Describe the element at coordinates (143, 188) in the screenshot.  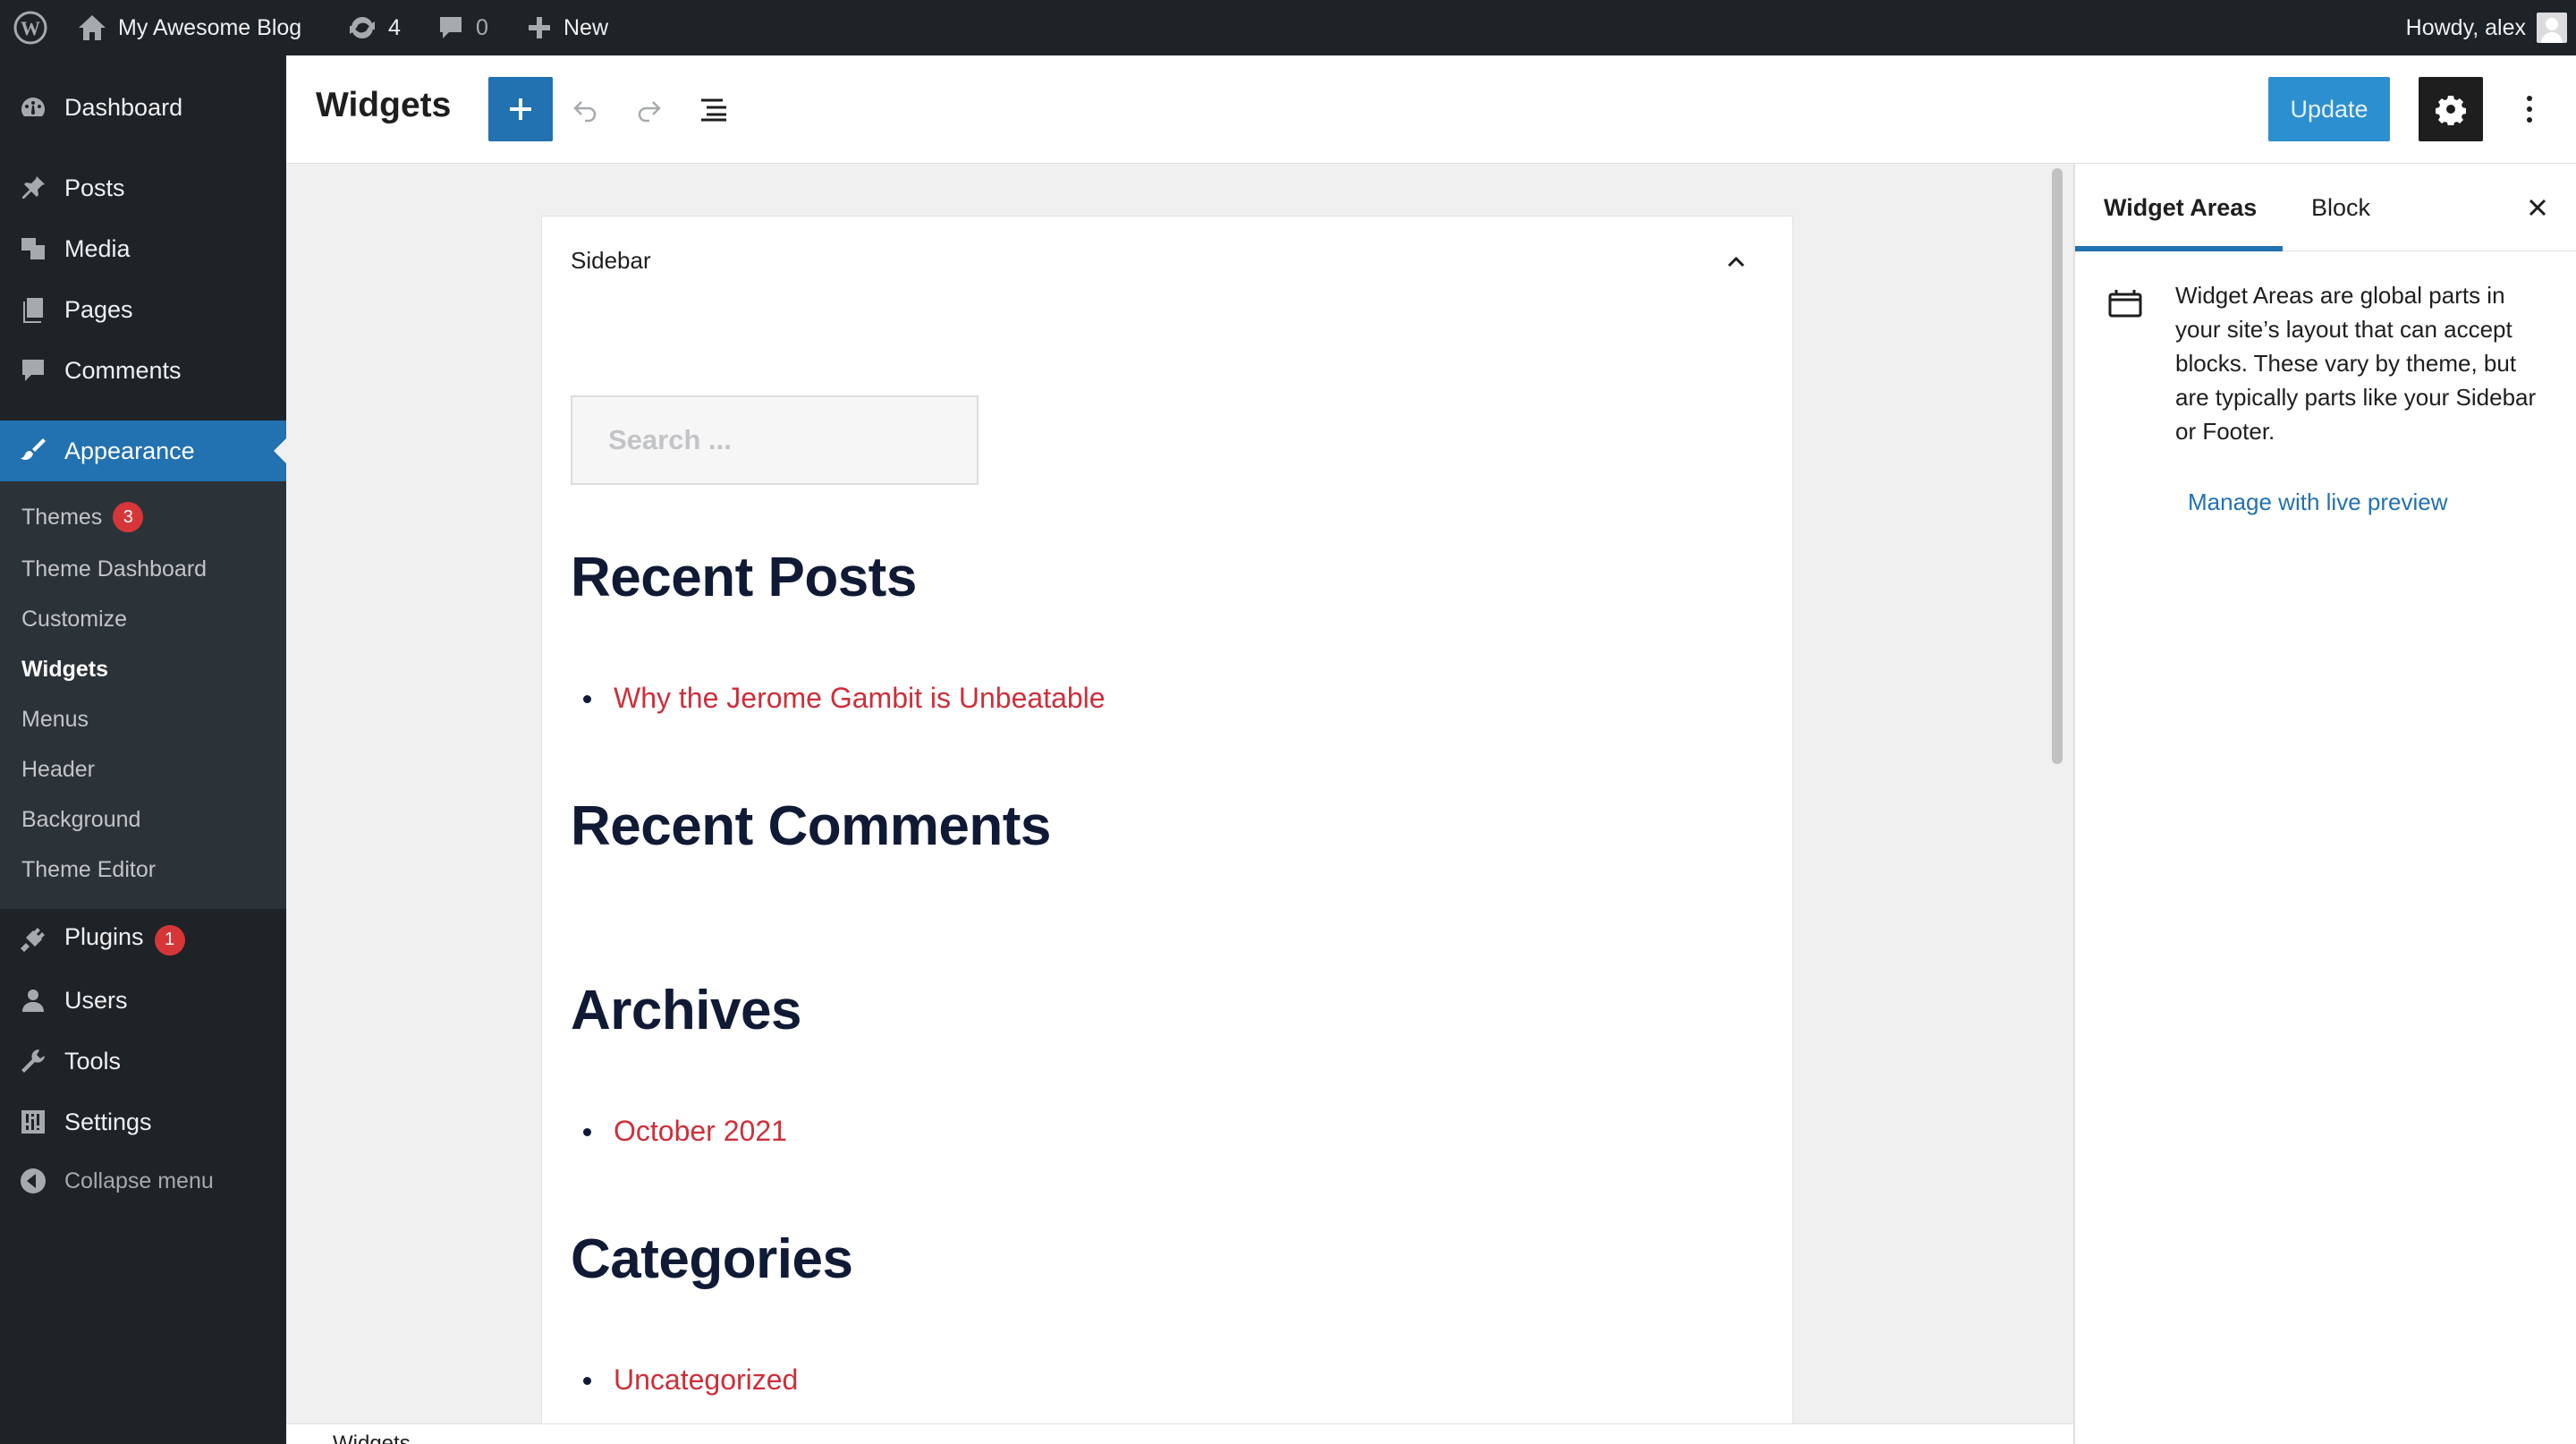
I see `menu-item-posts: Posts` at that location.